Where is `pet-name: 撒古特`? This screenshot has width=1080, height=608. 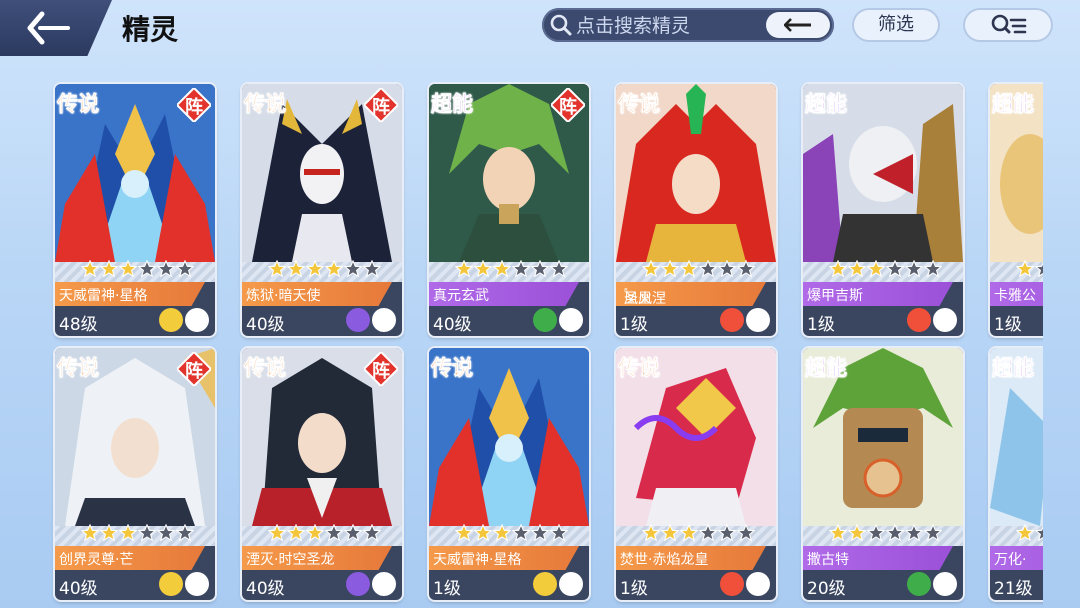
pet-name: 撒古特 is located at coordinates (828, 560).